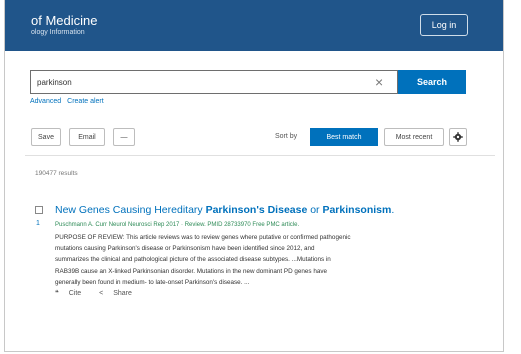 This screenshot has height=354, width=521. I want to click on title-highlight: Parkinsonism, so click(357, 210).